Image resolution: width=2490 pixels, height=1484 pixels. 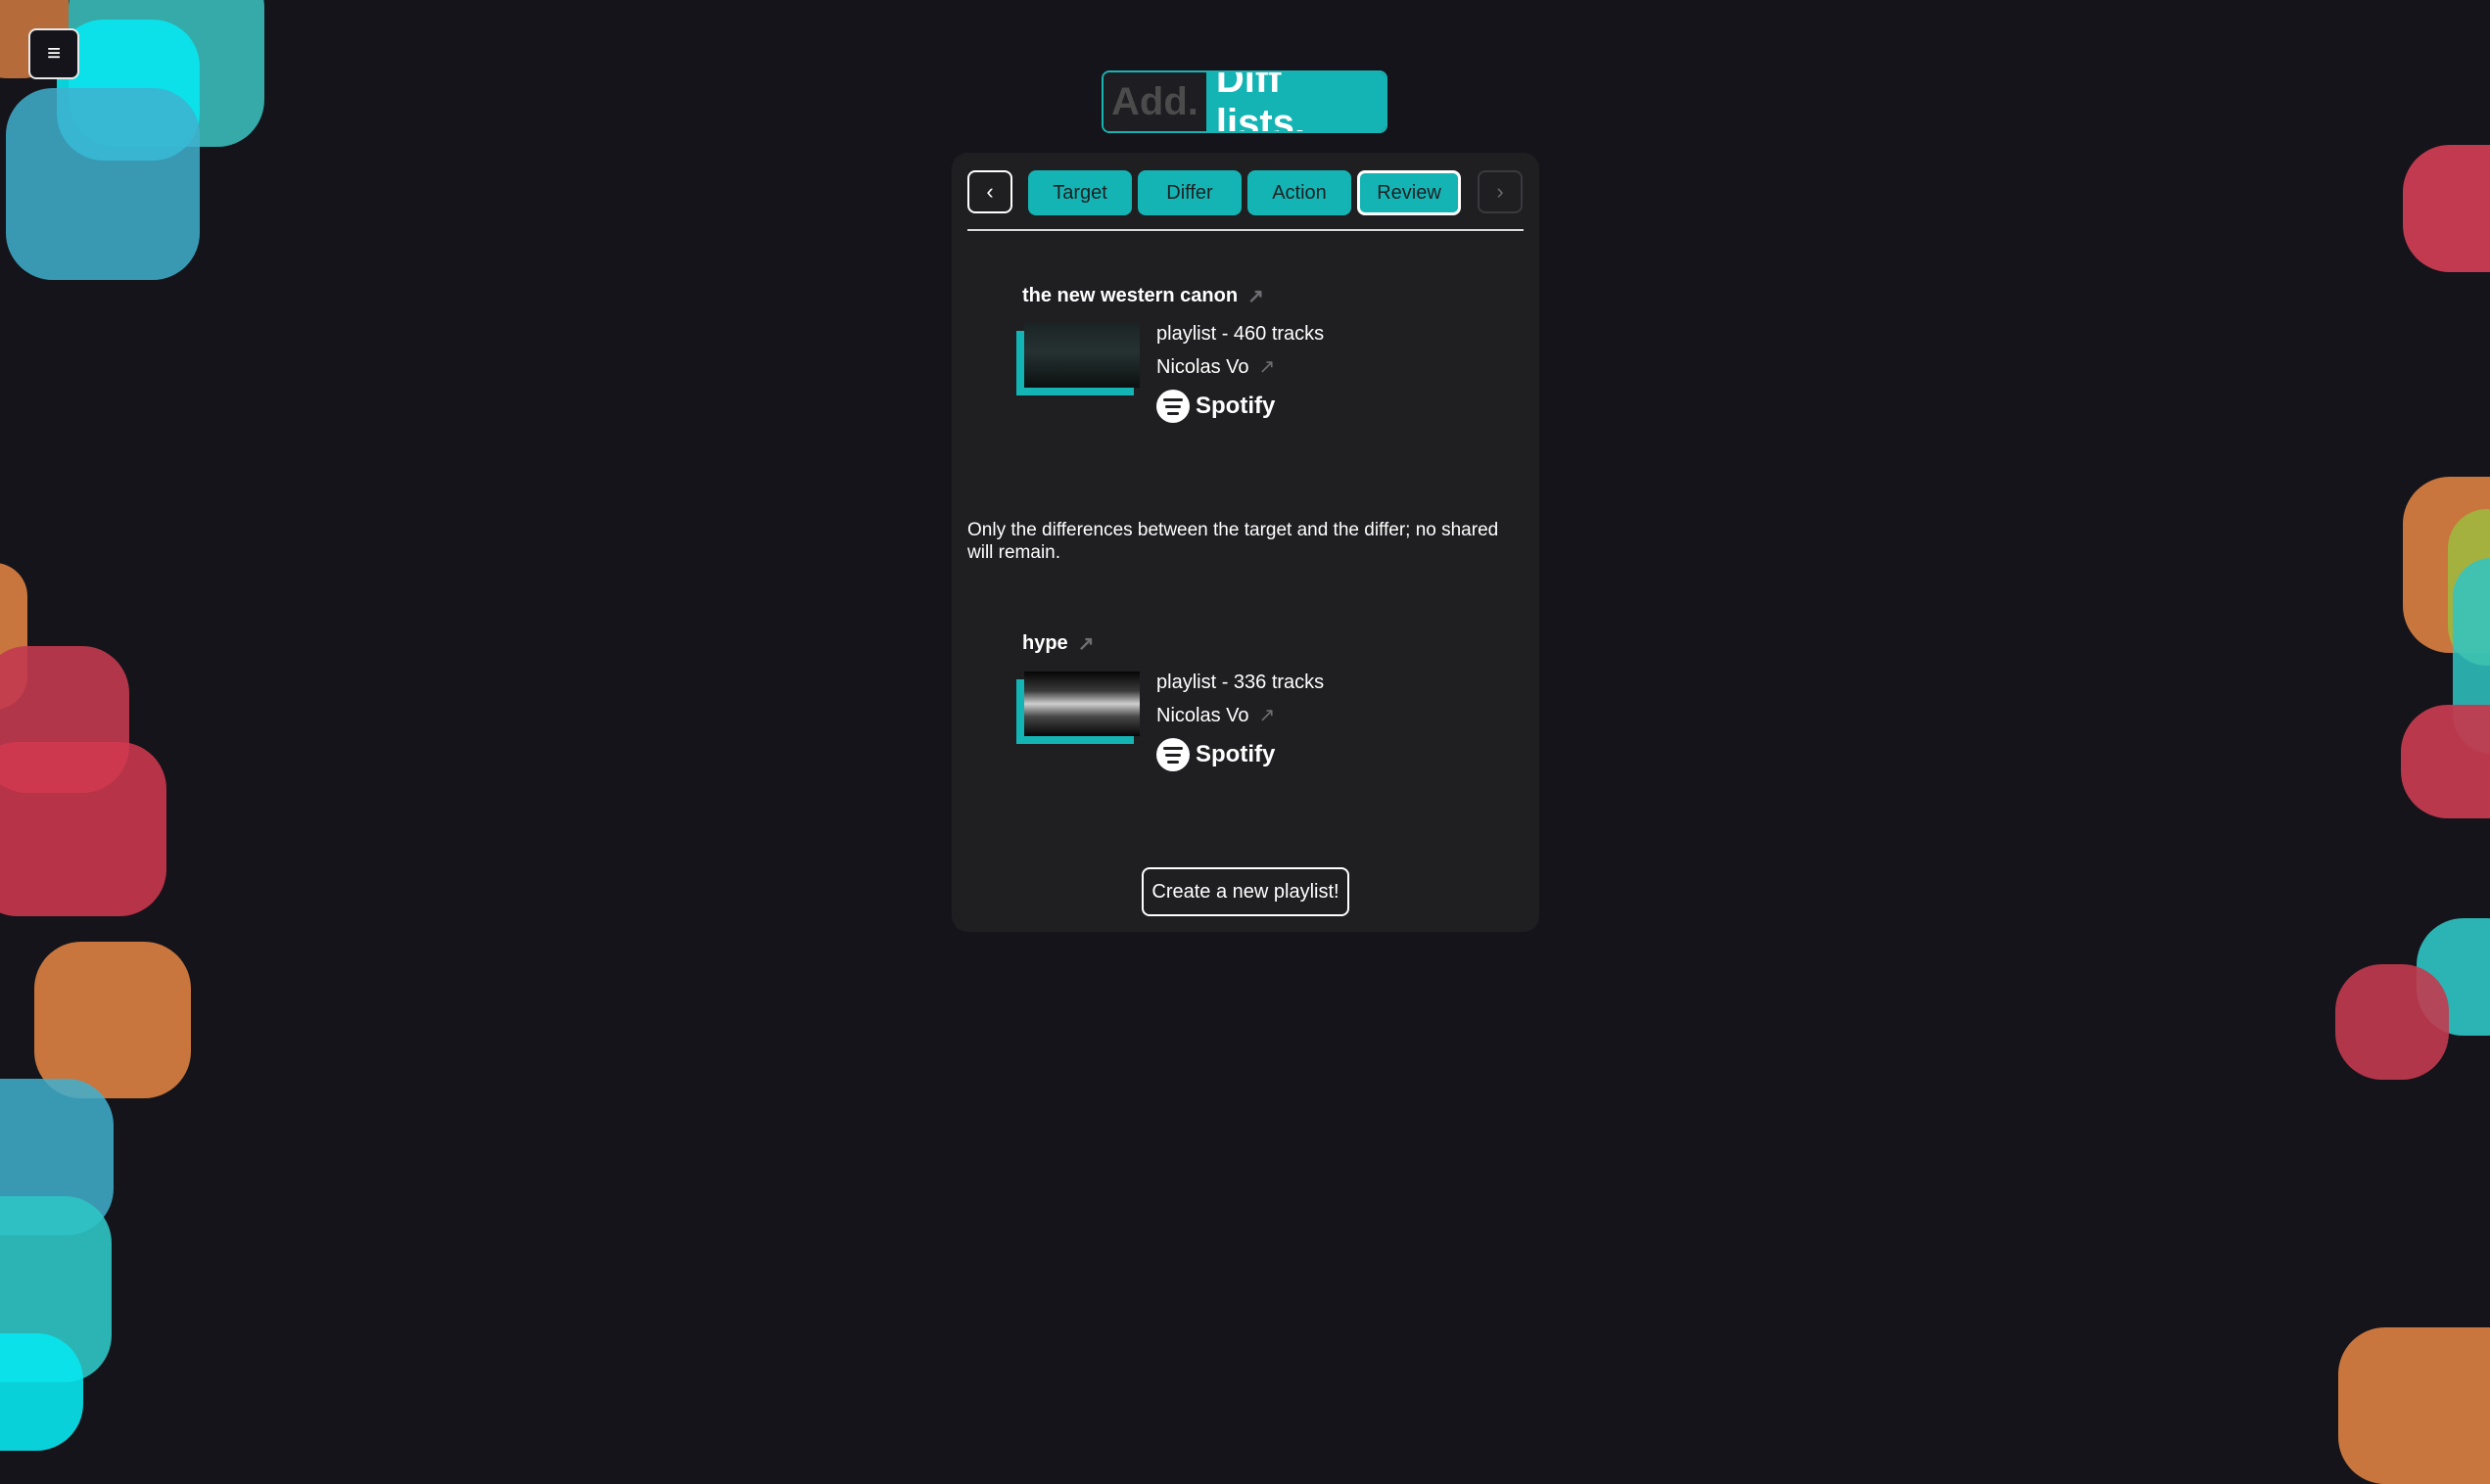 I want to click on target-playlist-name: the new western canon, so click(x=1130, y=296).